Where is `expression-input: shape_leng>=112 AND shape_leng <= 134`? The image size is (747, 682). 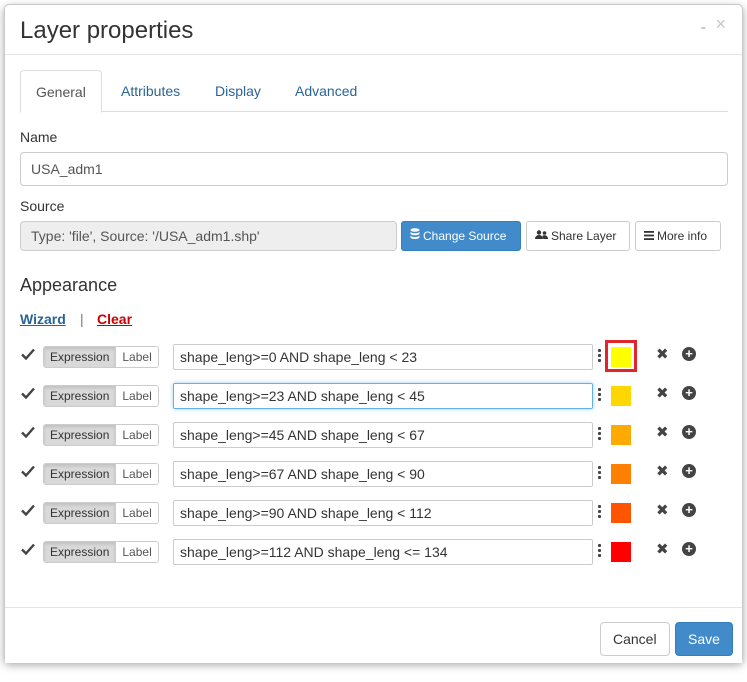
expression-input: shape_leng>=112 AND shape_leng <= 134 is located at coordinates (383, 552).